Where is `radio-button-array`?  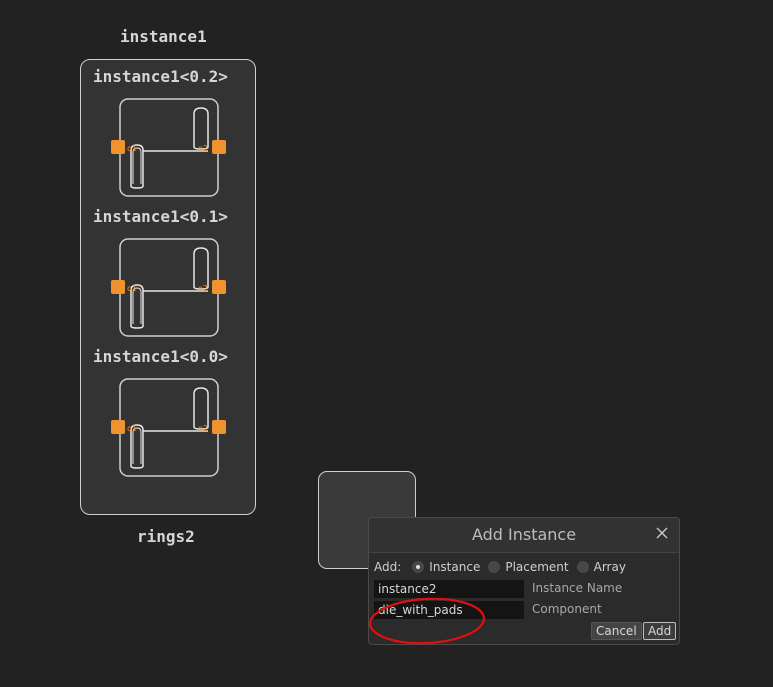
radio-button-array is located at coordinates (582, 567).